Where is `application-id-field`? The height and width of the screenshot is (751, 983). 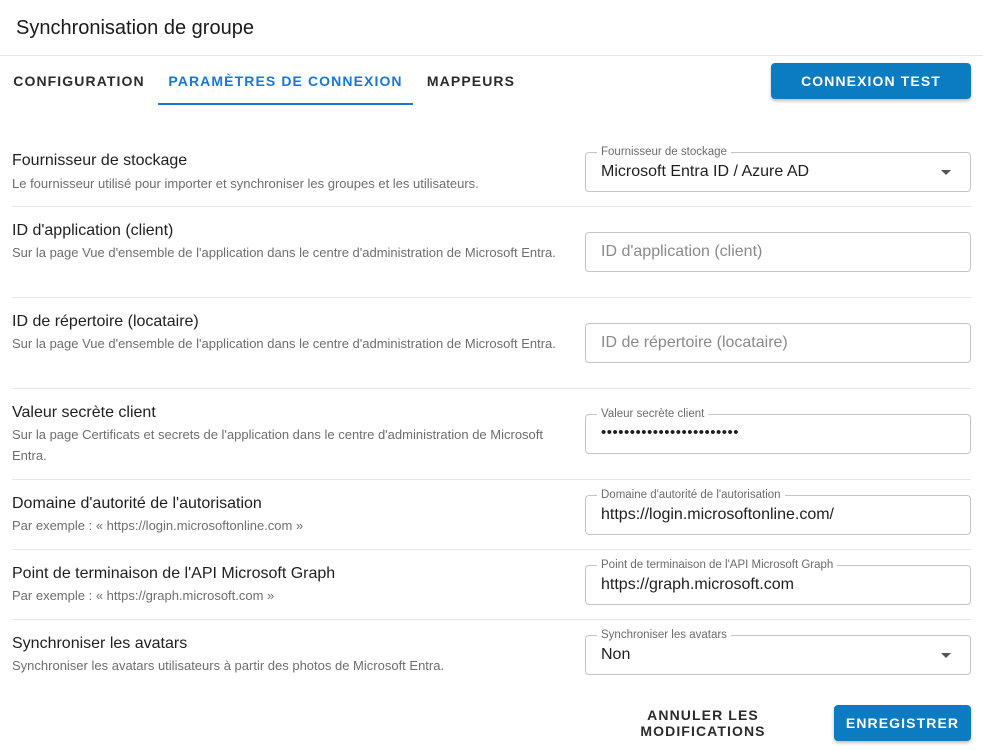 application-id-field is located at coordinates (778, 252).